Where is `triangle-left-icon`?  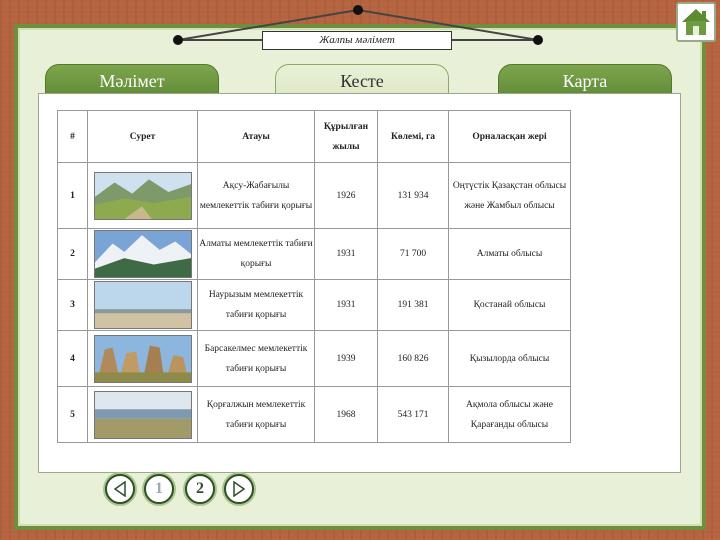
triangle-left-icon is located at coordinates (119, 489).